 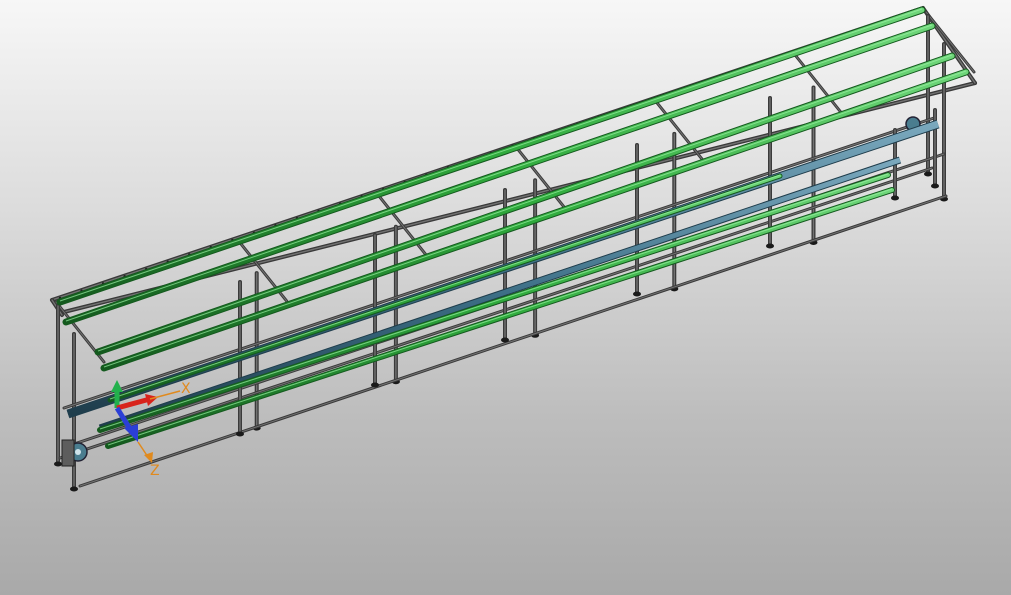 What do you see at coordinates (186, 389) in the screenshot?
I see `x-axis-label: X` at bounding box center [186, 389].